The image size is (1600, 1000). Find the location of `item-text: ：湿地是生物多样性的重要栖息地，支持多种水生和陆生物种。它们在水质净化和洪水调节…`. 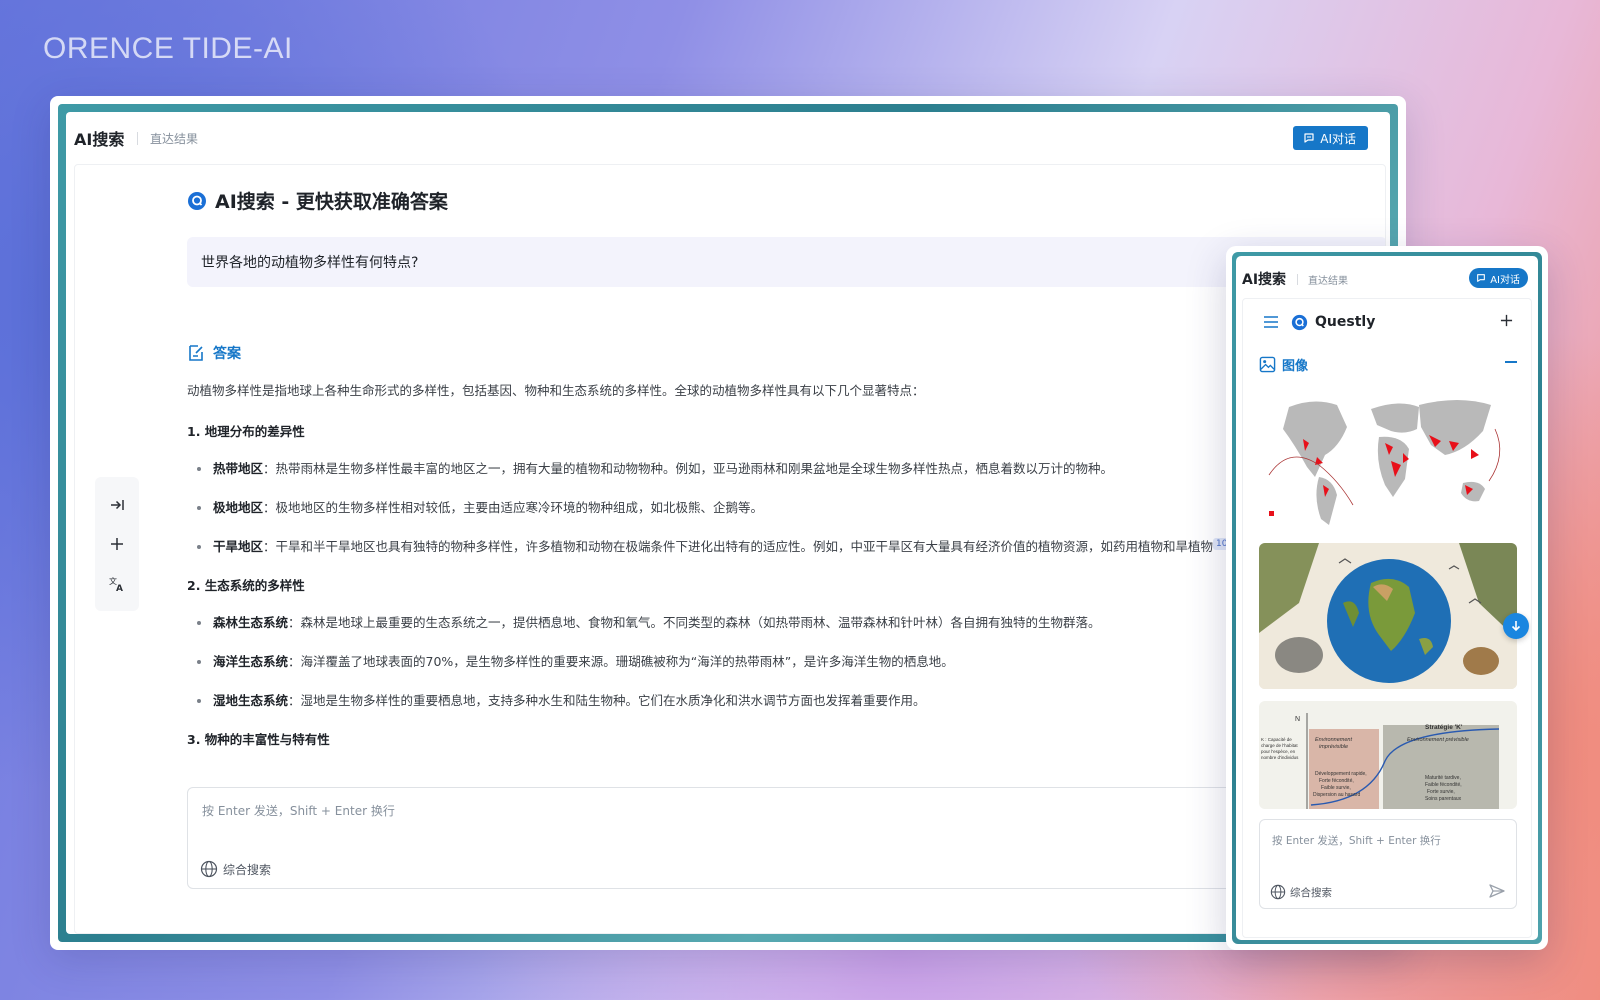

item-text: ：湿地是生物多样性的重要栖息地，支持多种水生和陆生物种。它们在水质净化和洪水调节… is located at coordinates (607, 700).